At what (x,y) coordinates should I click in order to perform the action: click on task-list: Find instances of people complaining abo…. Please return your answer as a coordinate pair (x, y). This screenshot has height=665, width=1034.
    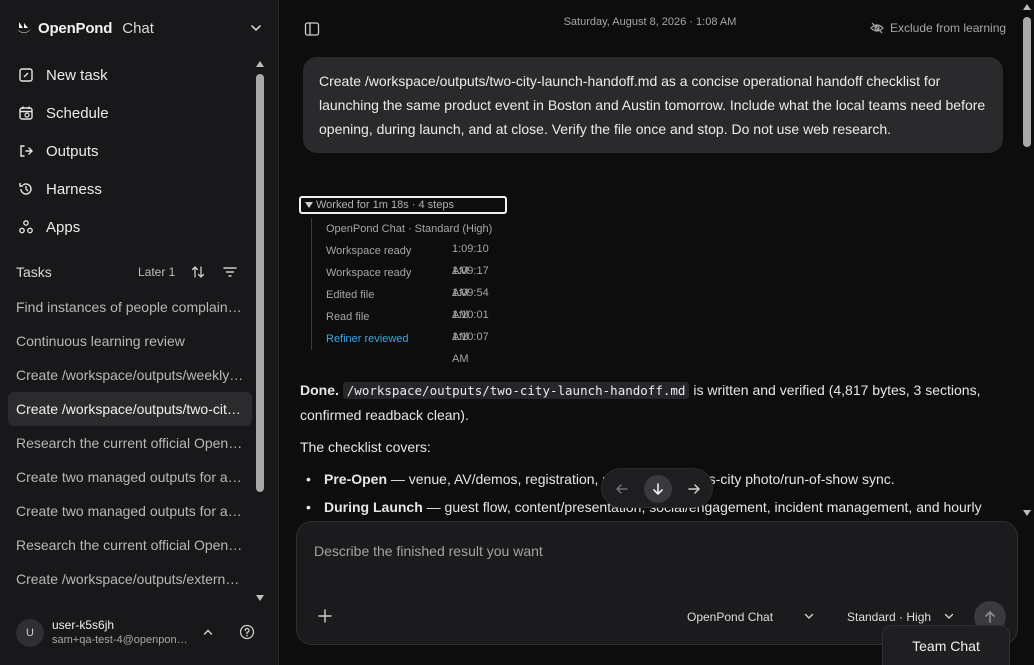
    Looking at the image, I should click on (130, 443).